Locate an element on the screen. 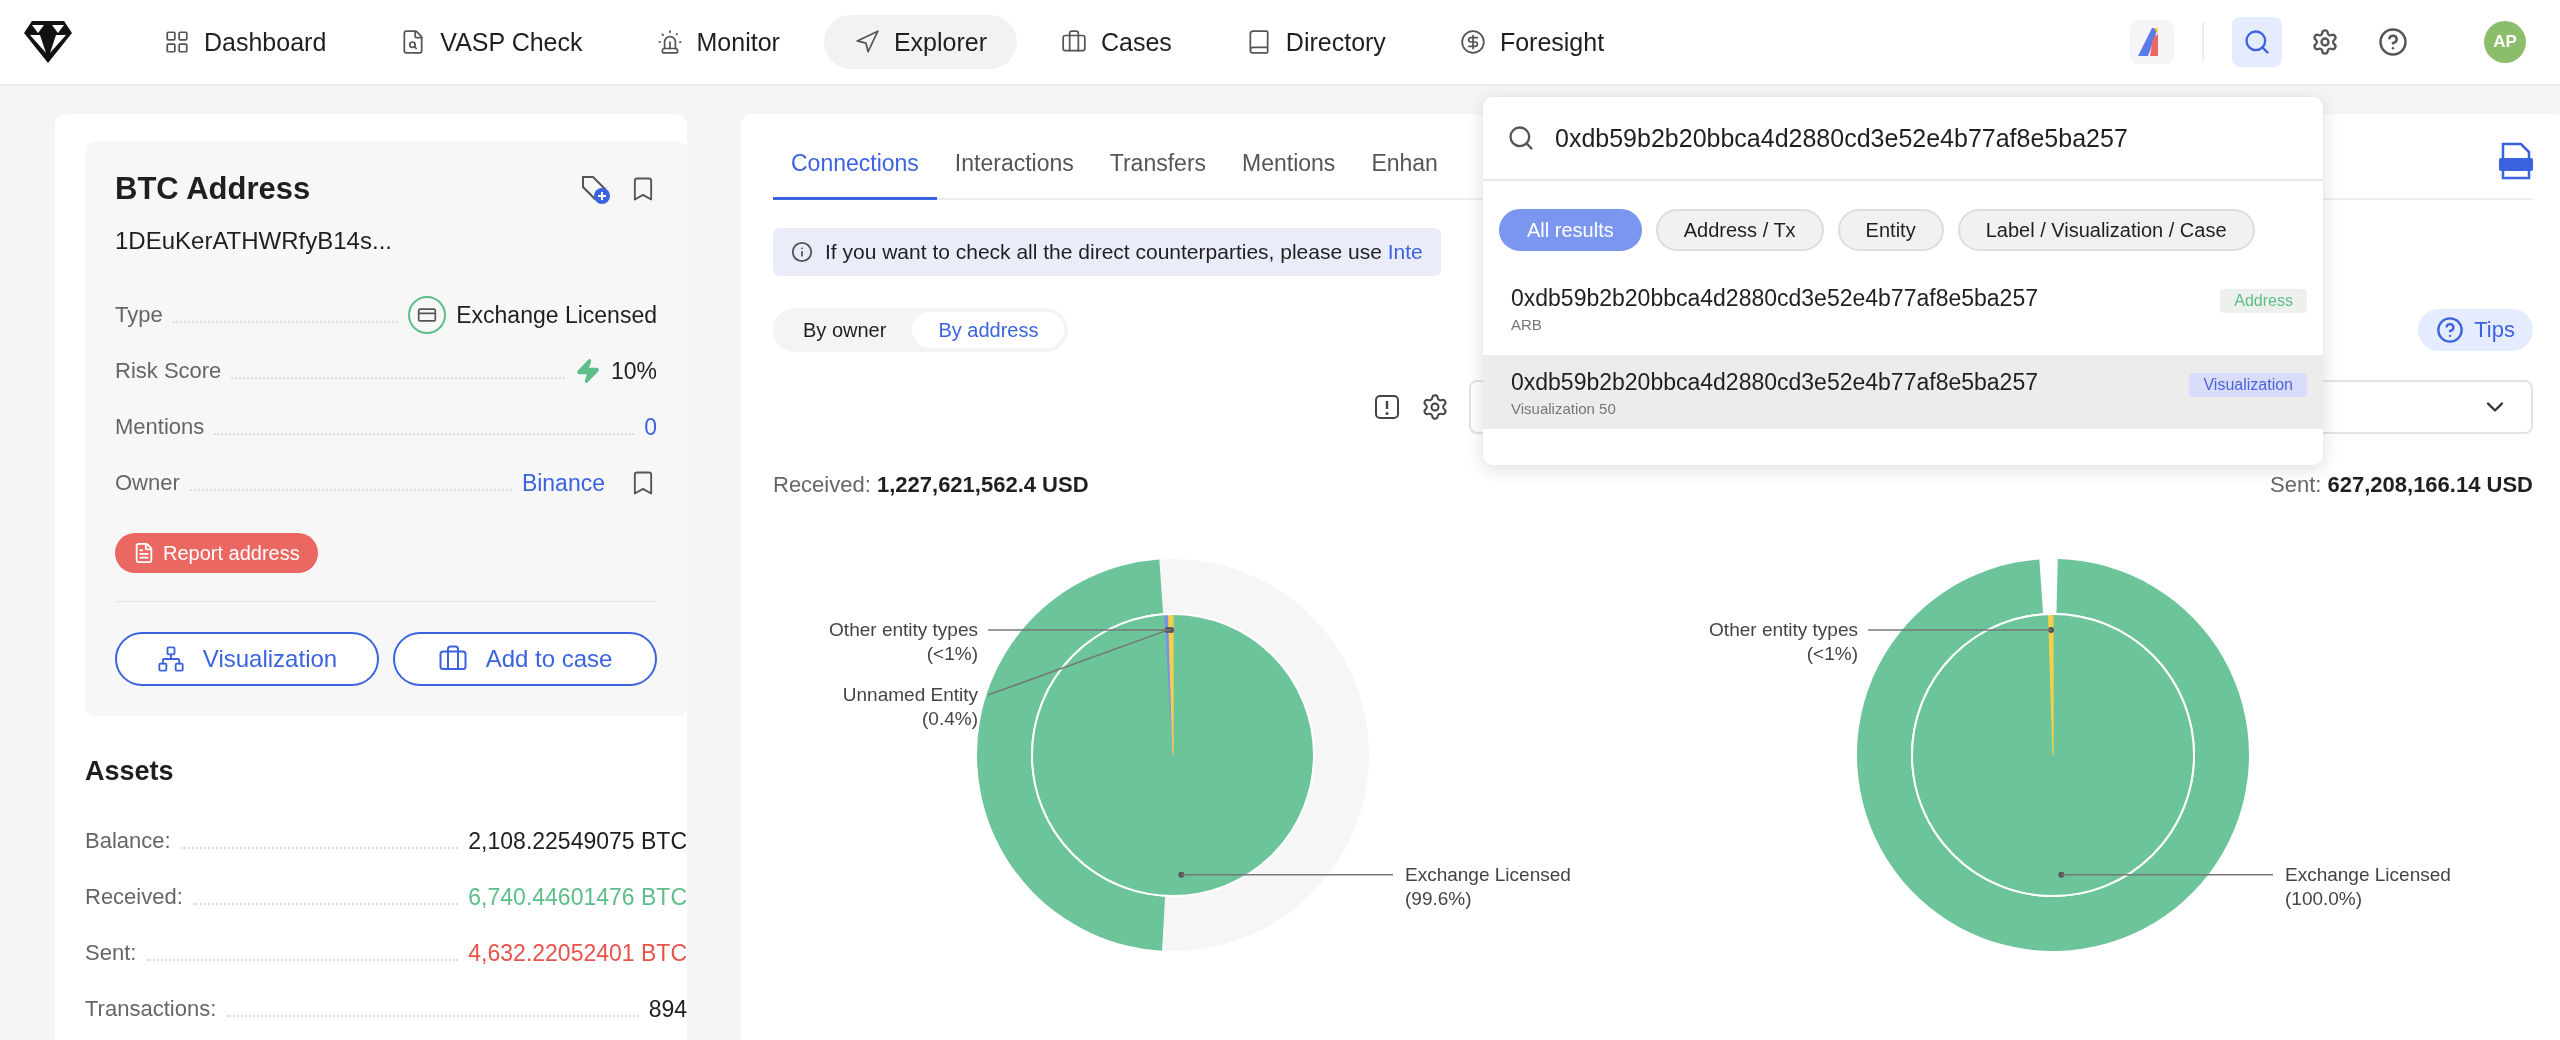  detail-value: 10% is located at coordinates (633, 371).